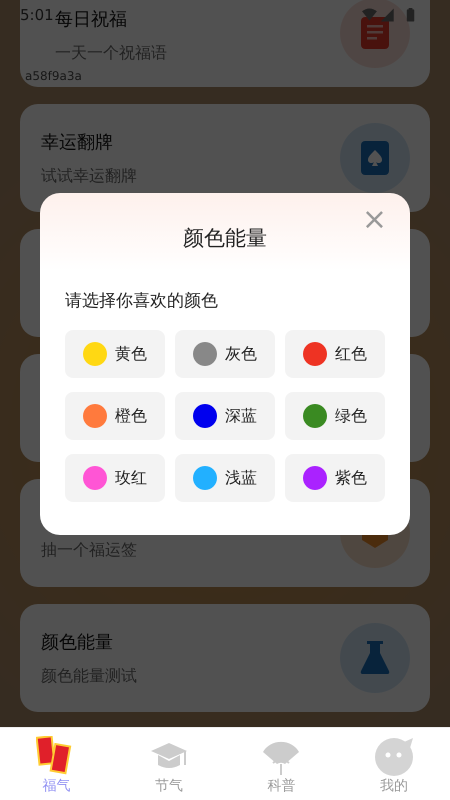 This screenshot has height=800, width=450. What do you see at coordinates (77, 642) in the screenshot?
I see `card-title: 颜色能量` at bounding box center [77, 642].